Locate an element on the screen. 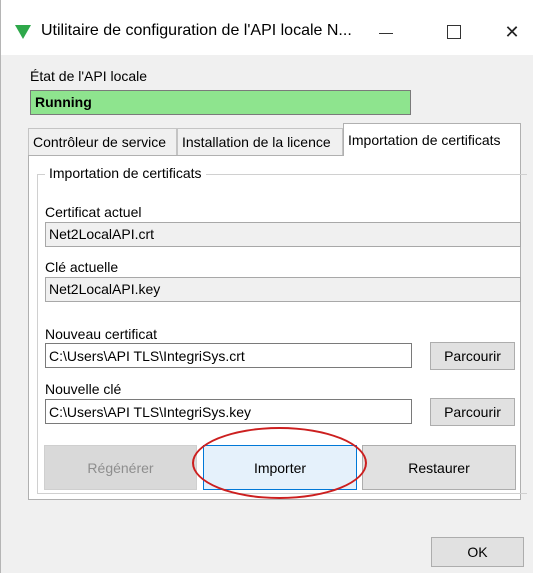  current-key-field: Net2LocalAPI.key is located at coordinates (283, 289).